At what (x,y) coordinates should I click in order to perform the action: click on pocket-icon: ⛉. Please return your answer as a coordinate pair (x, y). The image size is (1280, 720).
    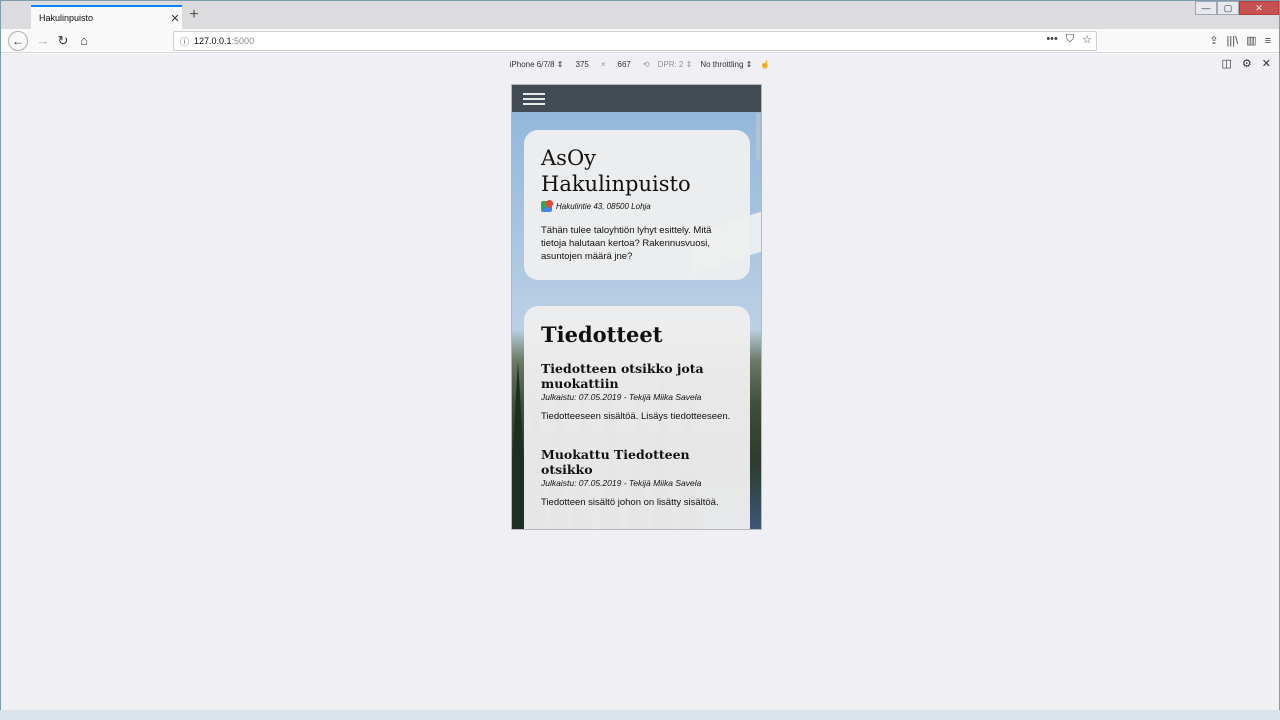
    Looking at the image, I should click on (1070, 39).